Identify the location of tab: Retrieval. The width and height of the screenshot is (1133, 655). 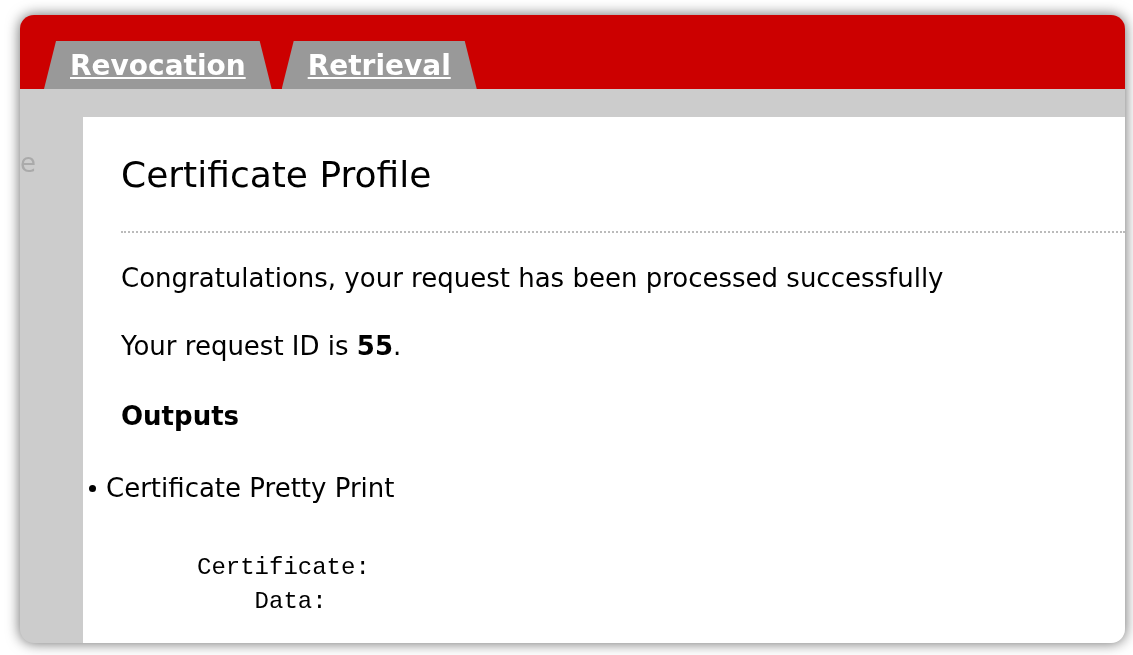
(379, 65).